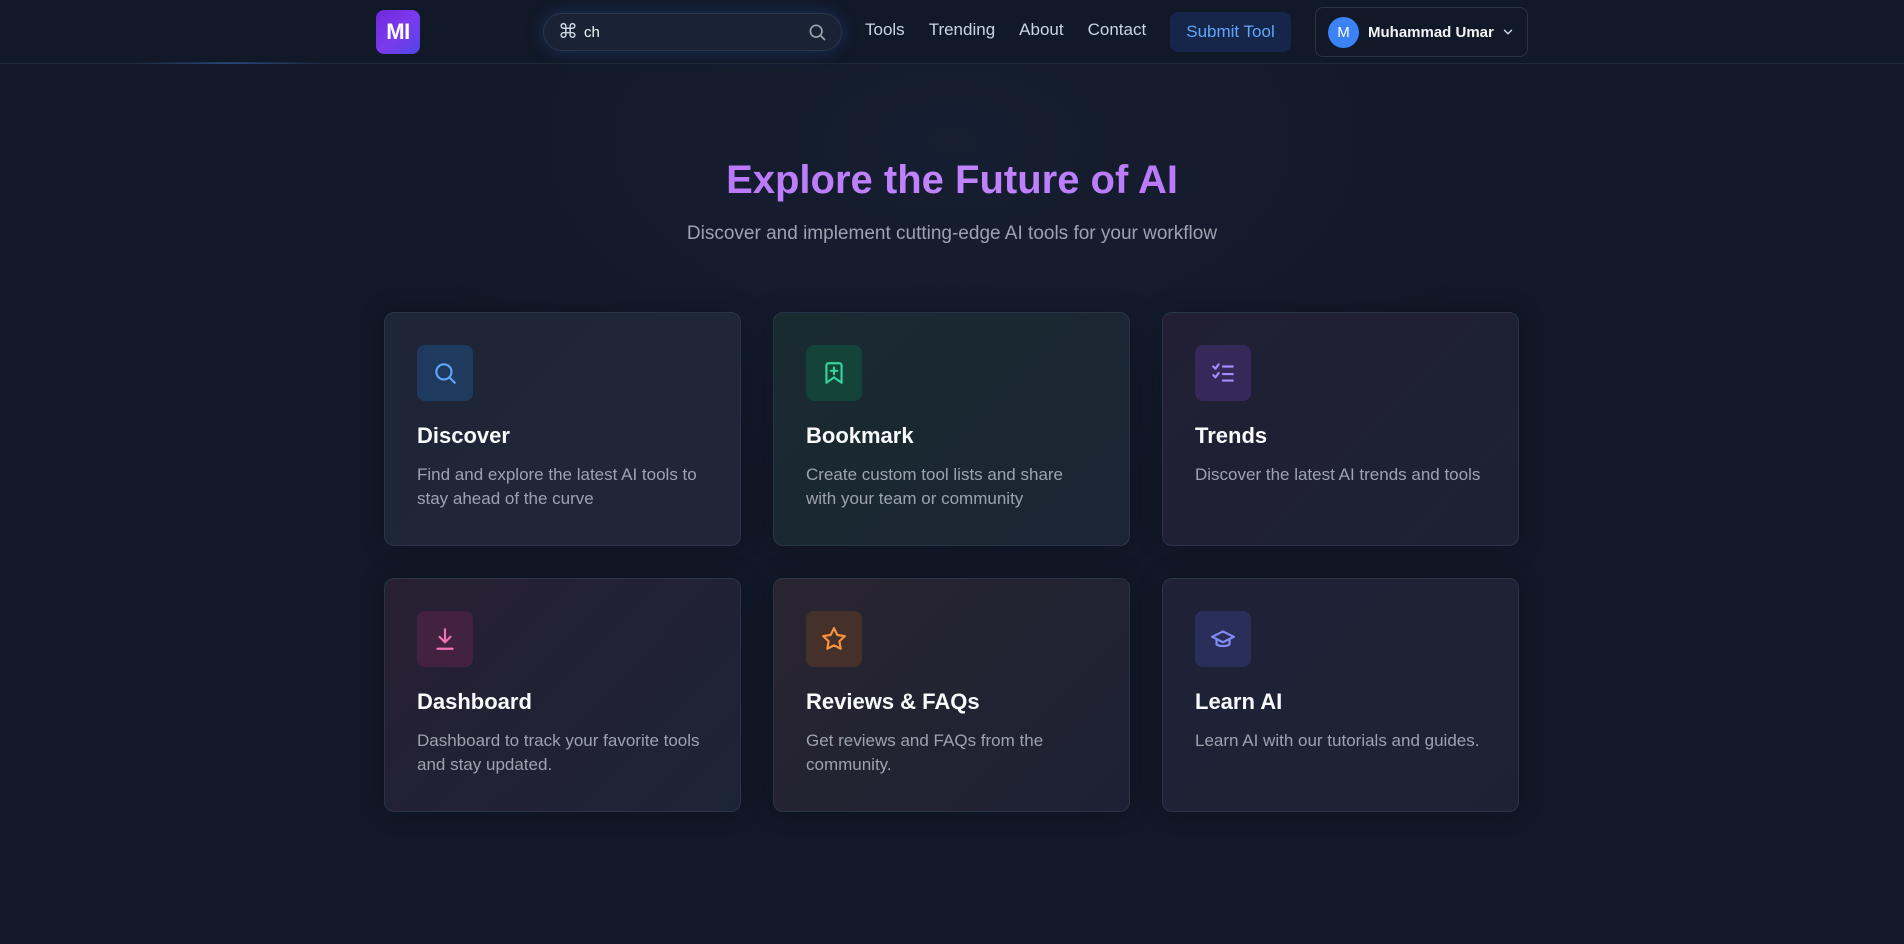  I want to click on command-key-icon: ⌘, so click(568, 32).